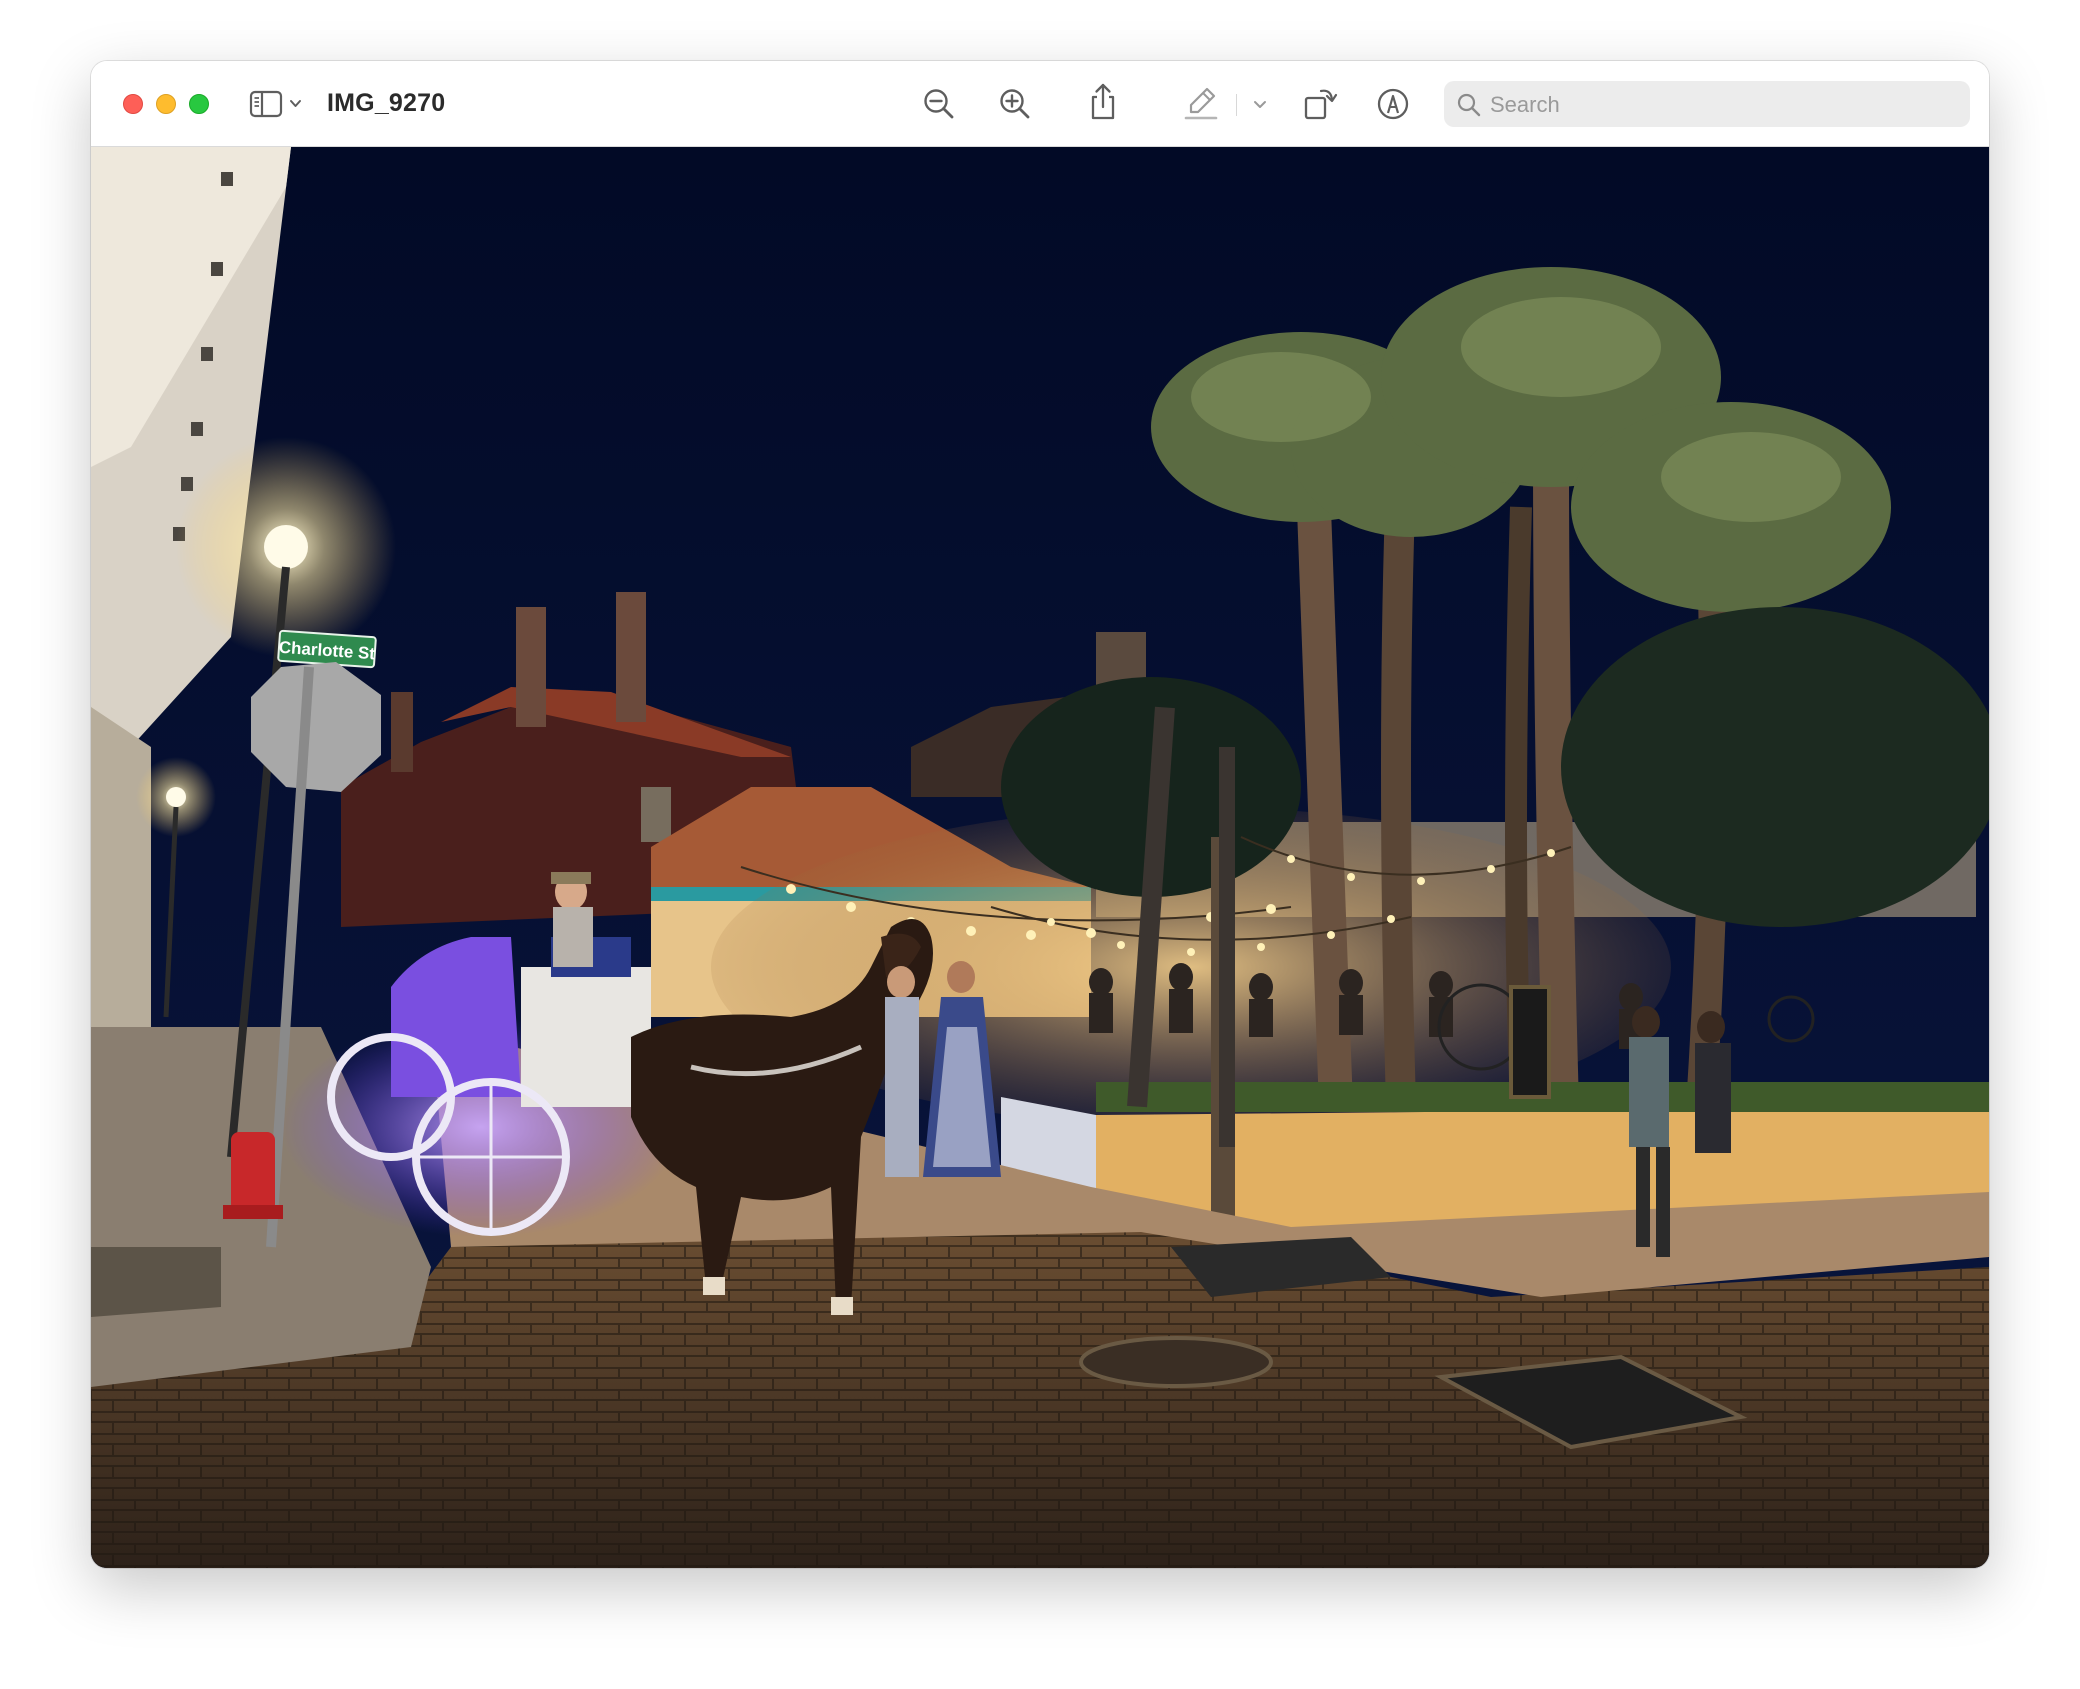  I want to click on highlight-menu-button, so click(1260, 105).